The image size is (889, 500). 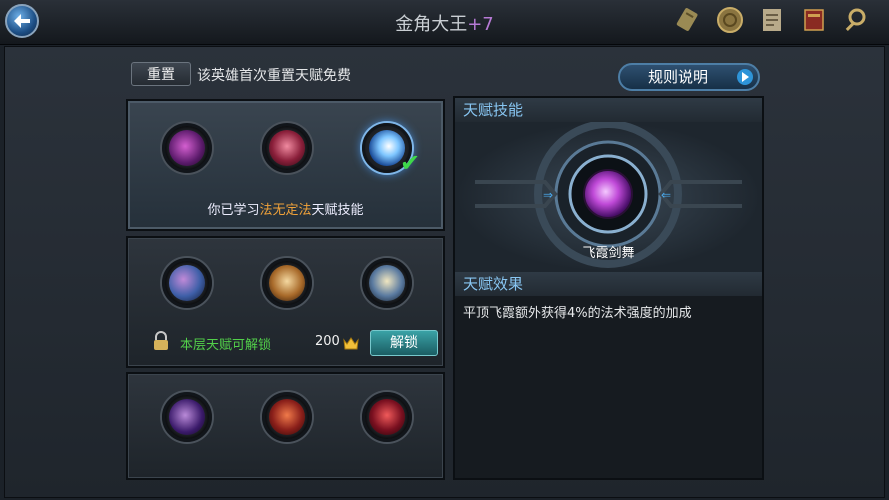 I want to click on reset-note: 该英雄首次重置天赋免费, so click(x=274, y=76).